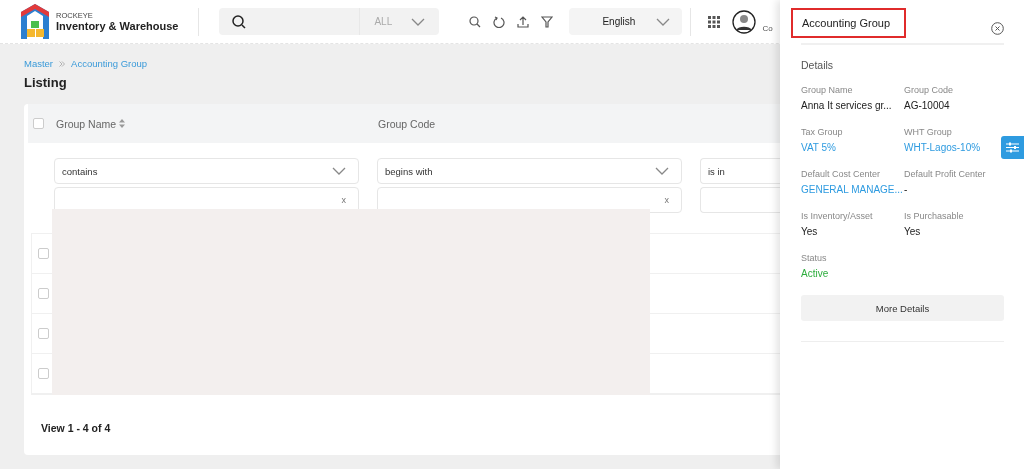 This screenshot has width=1024, height=469. Describe the element at coordinates (117, 26) in the screenshot. I see `app-name: Inventory & Warehouse` at that location.